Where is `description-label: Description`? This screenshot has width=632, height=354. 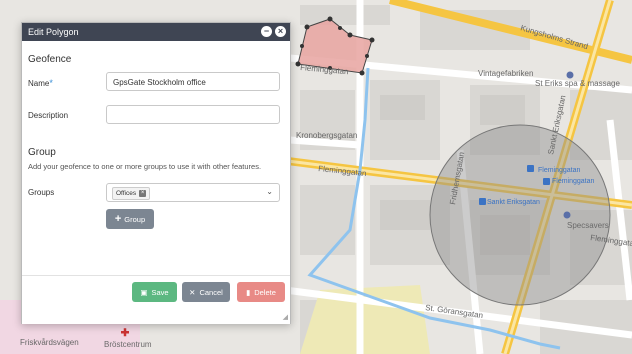
description-label: Description is located at coordinates (48, 115).